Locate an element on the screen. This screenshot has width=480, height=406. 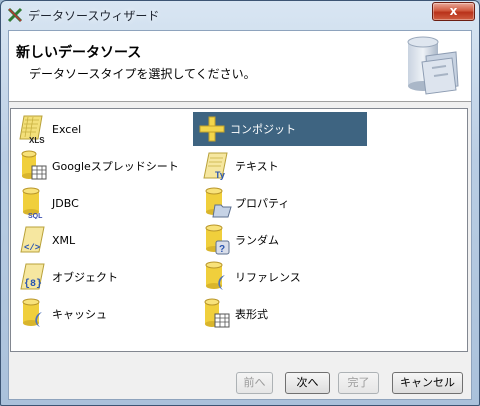
source-item-label: JDBC is located at coordinates (65, 203).